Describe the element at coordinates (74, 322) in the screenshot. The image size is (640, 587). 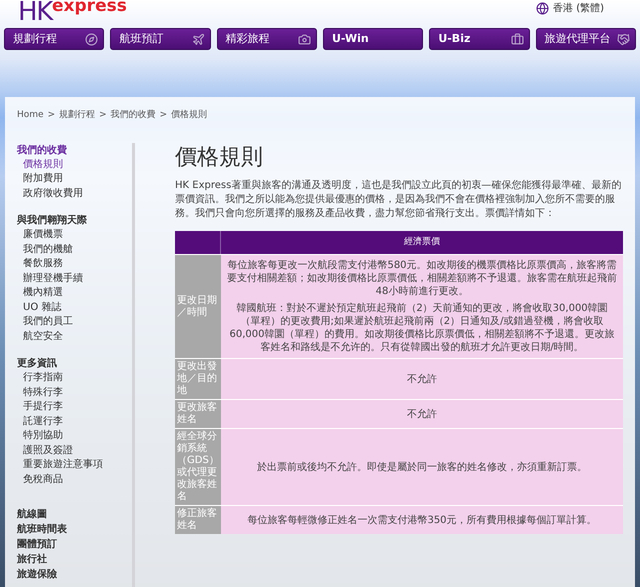
I see `sidebar-item: 我們的員工` at that location.